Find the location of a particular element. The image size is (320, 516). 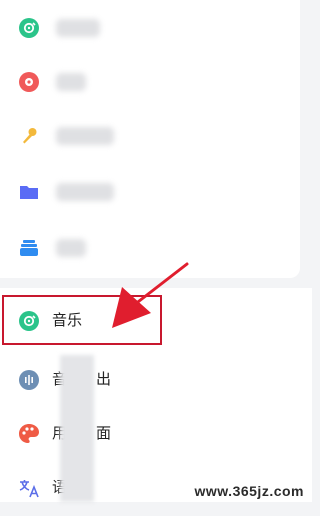

annotation-arrow-icon is located at coordinates (150, 295).